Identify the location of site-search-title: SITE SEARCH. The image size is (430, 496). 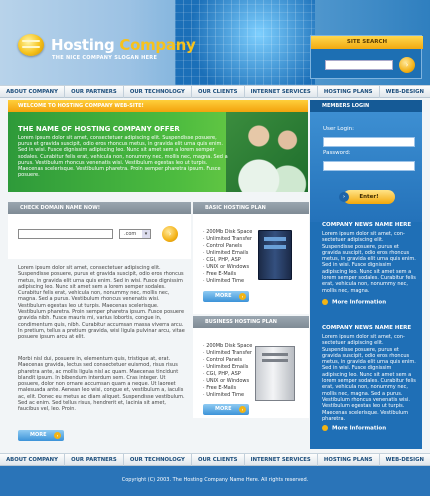
(367, 42).